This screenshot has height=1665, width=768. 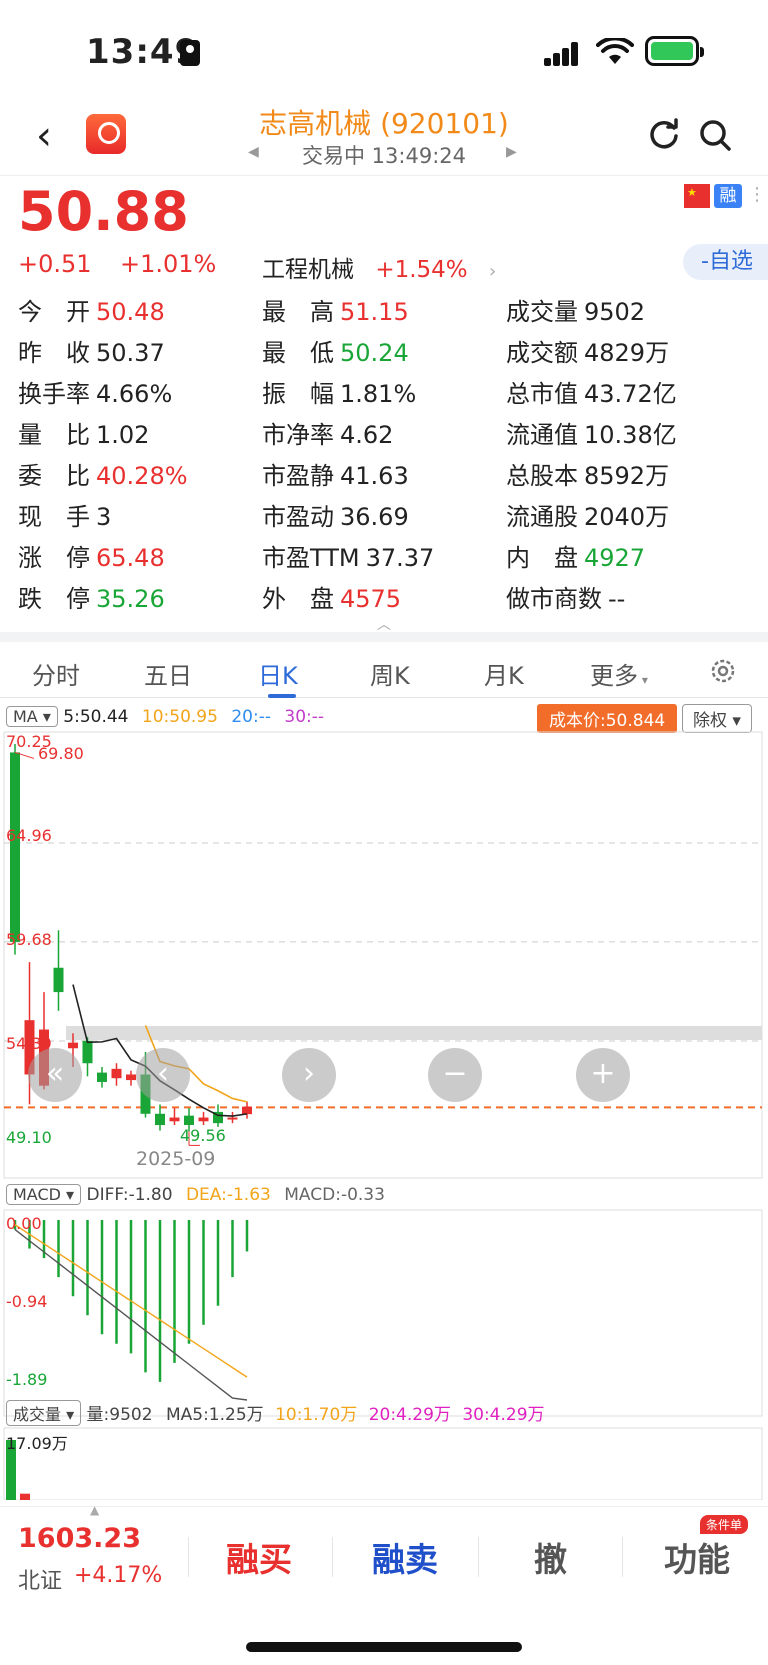 I want to click on stat-value: 9502, so click(x=615, y=312).